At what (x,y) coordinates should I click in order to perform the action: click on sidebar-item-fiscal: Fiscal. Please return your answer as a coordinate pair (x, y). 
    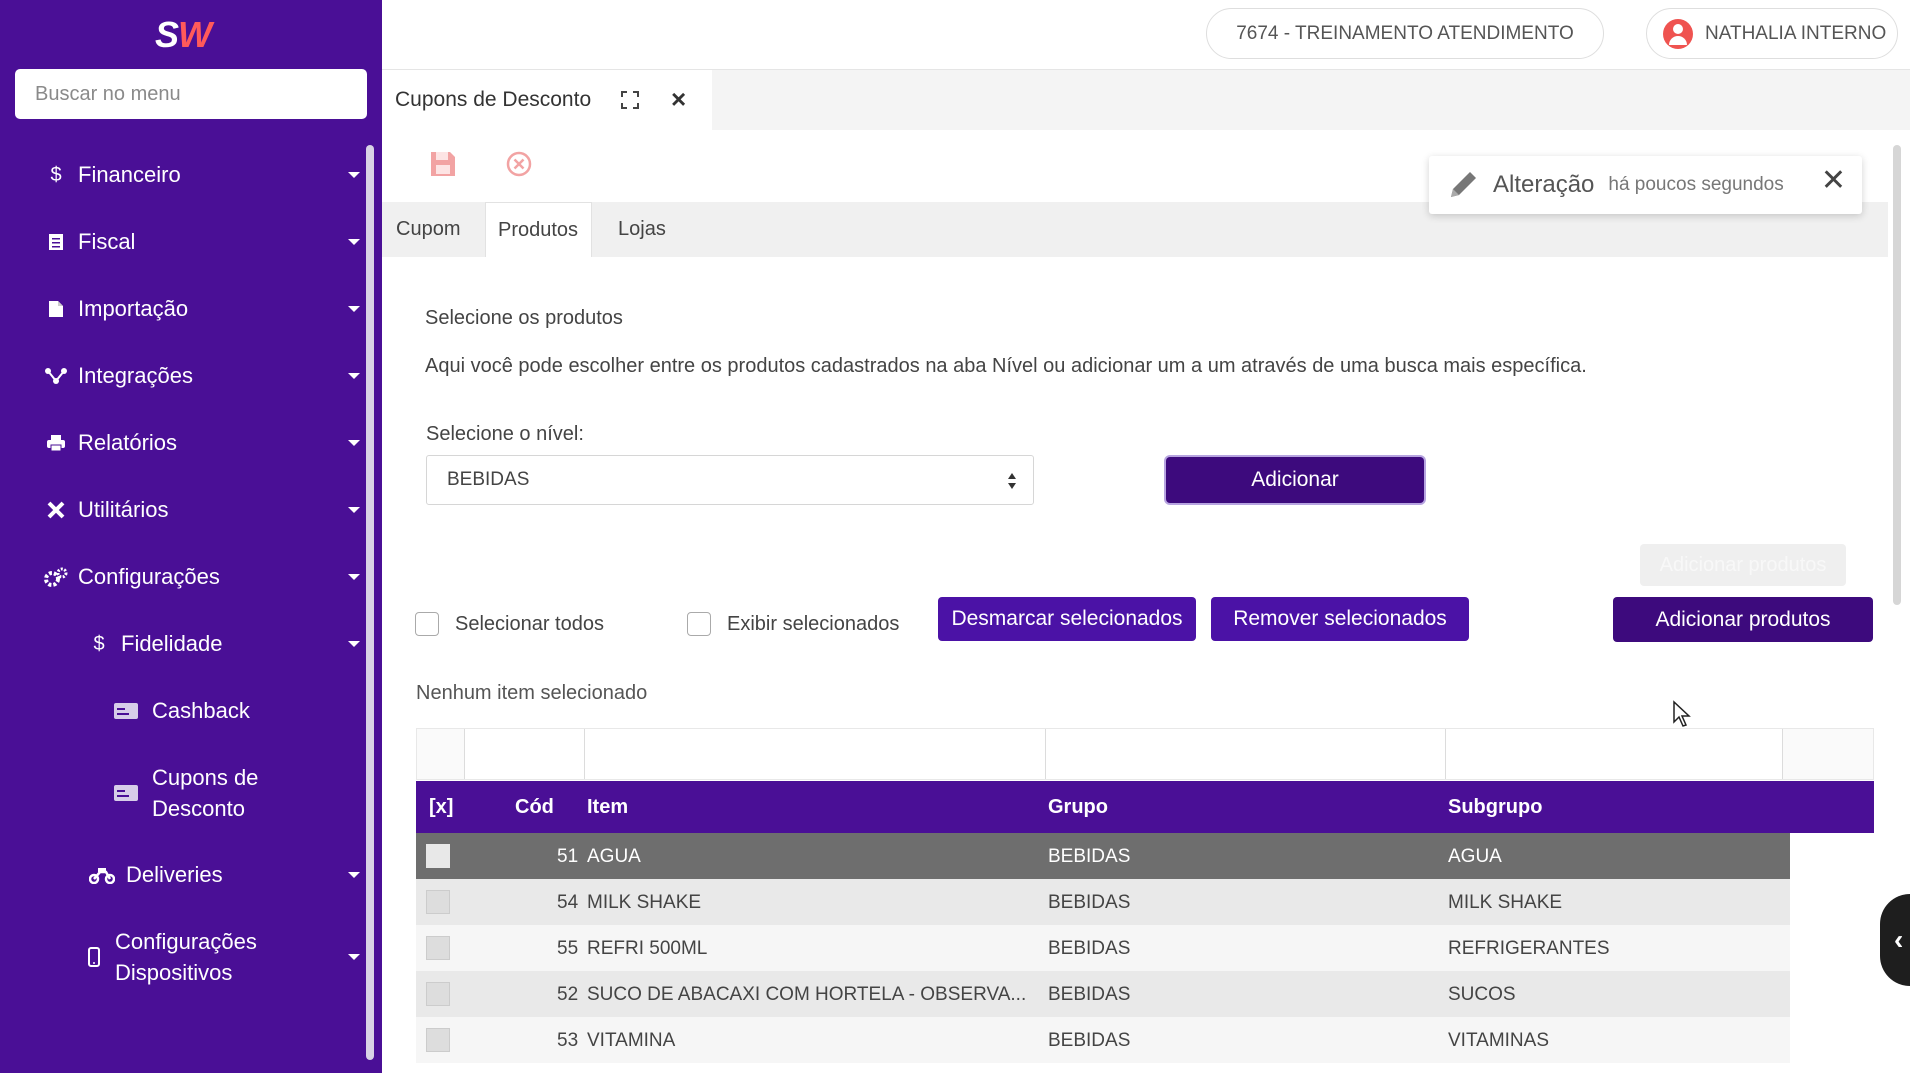
    Looking at the image, I should click on (222, 242).